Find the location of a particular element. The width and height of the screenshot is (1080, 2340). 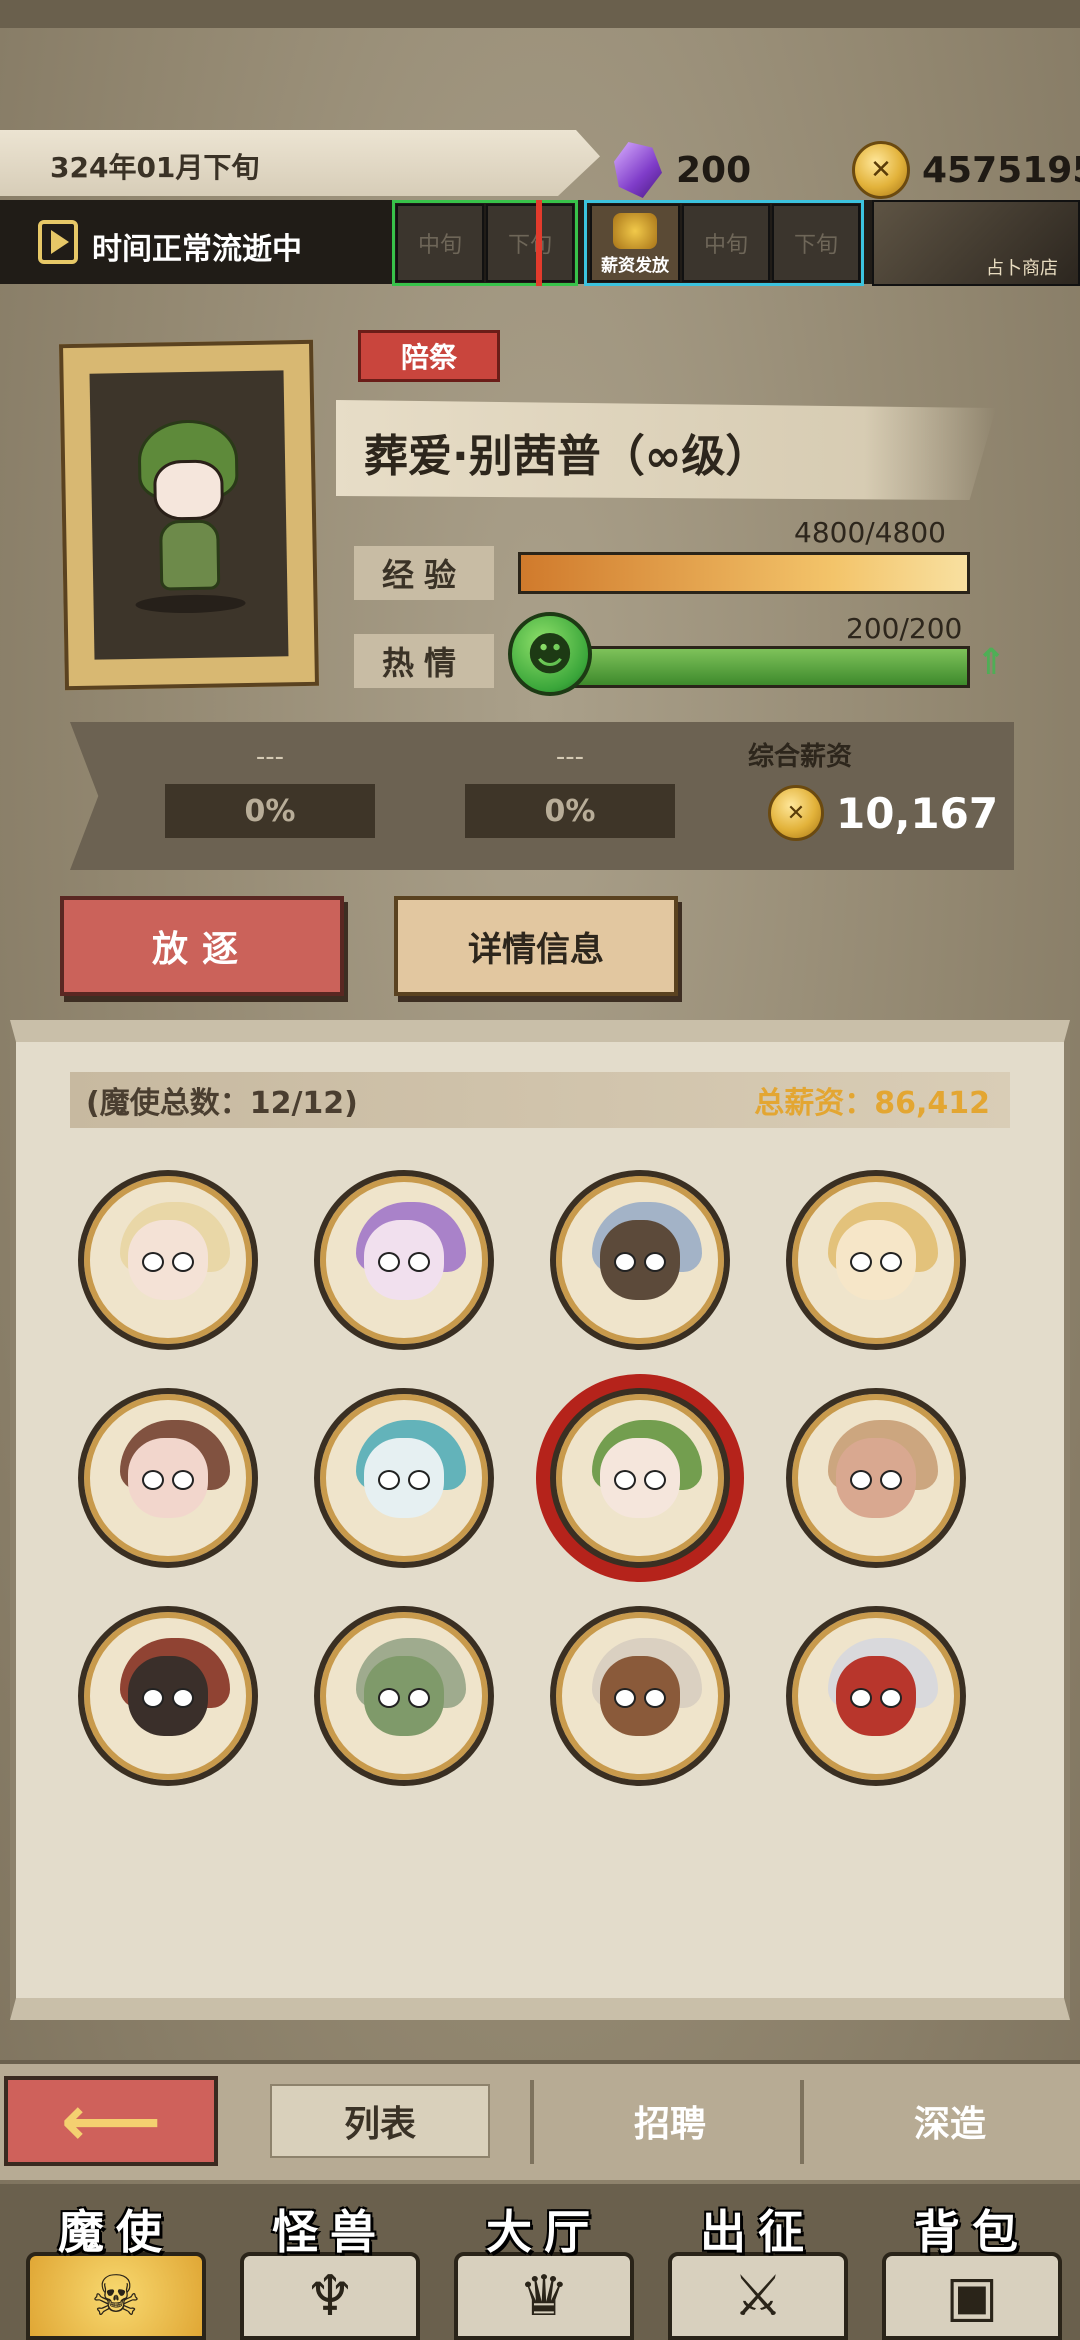

skull-icon: ☠ is located at coordinates (116, 2296).